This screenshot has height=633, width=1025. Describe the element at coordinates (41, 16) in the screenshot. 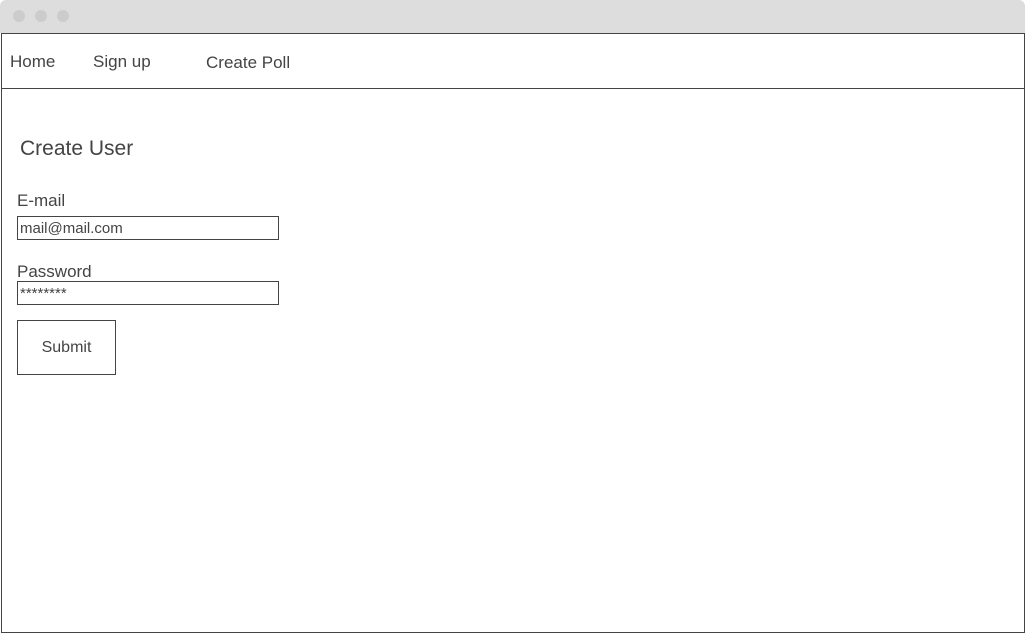

I see `window-minimize-dot-icon` at that location.